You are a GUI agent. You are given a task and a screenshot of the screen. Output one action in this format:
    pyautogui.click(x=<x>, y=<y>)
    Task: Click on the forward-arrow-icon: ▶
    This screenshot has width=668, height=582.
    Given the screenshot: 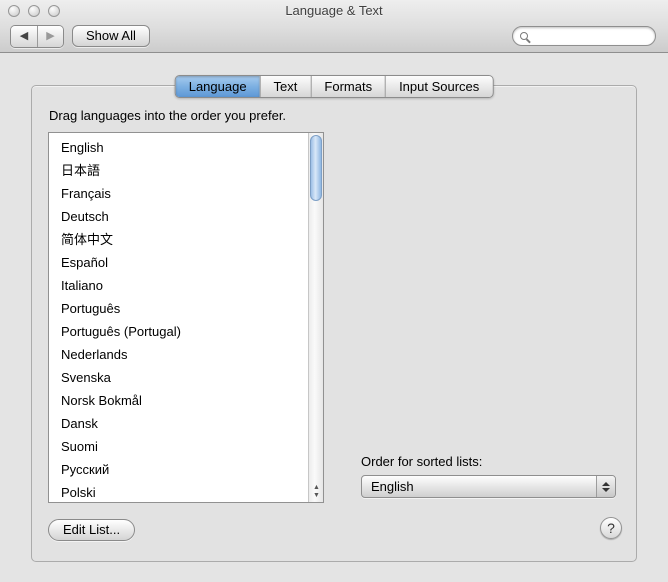 What is the action you would take?
    pyautogui.click(x=50, y=36)
    